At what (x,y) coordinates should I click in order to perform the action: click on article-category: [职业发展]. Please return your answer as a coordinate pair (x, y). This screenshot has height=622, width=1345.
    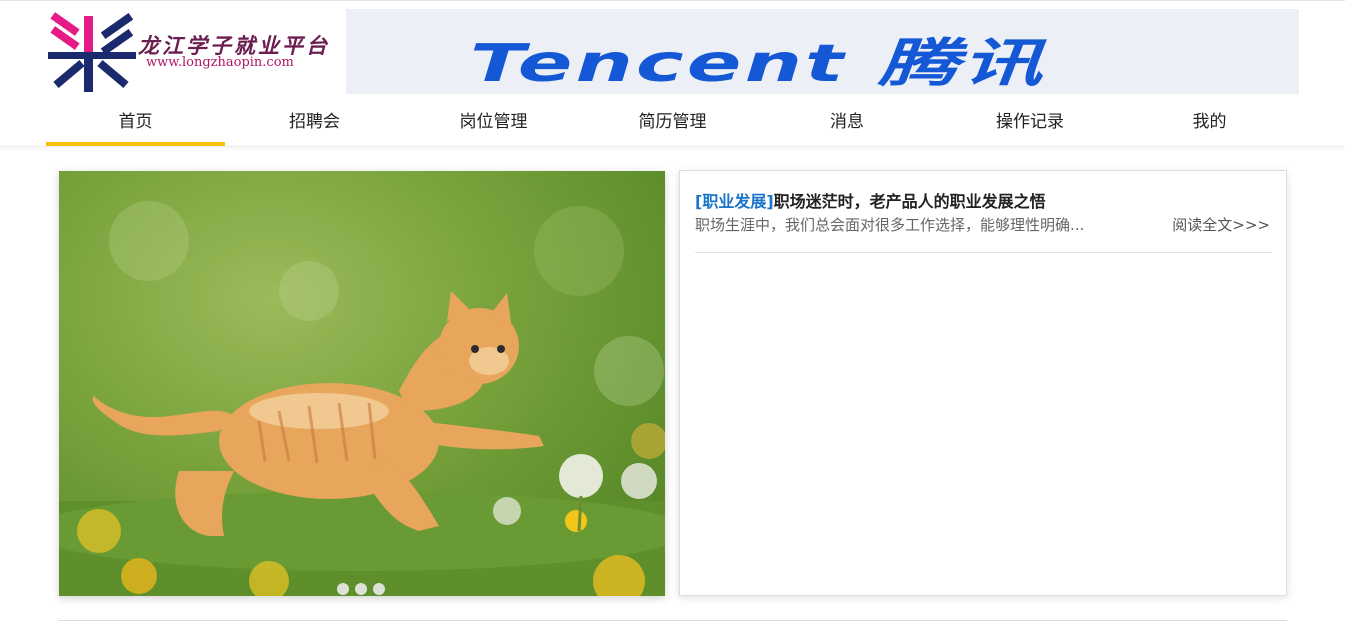
    Looking at the image, I should click on (734, 201).